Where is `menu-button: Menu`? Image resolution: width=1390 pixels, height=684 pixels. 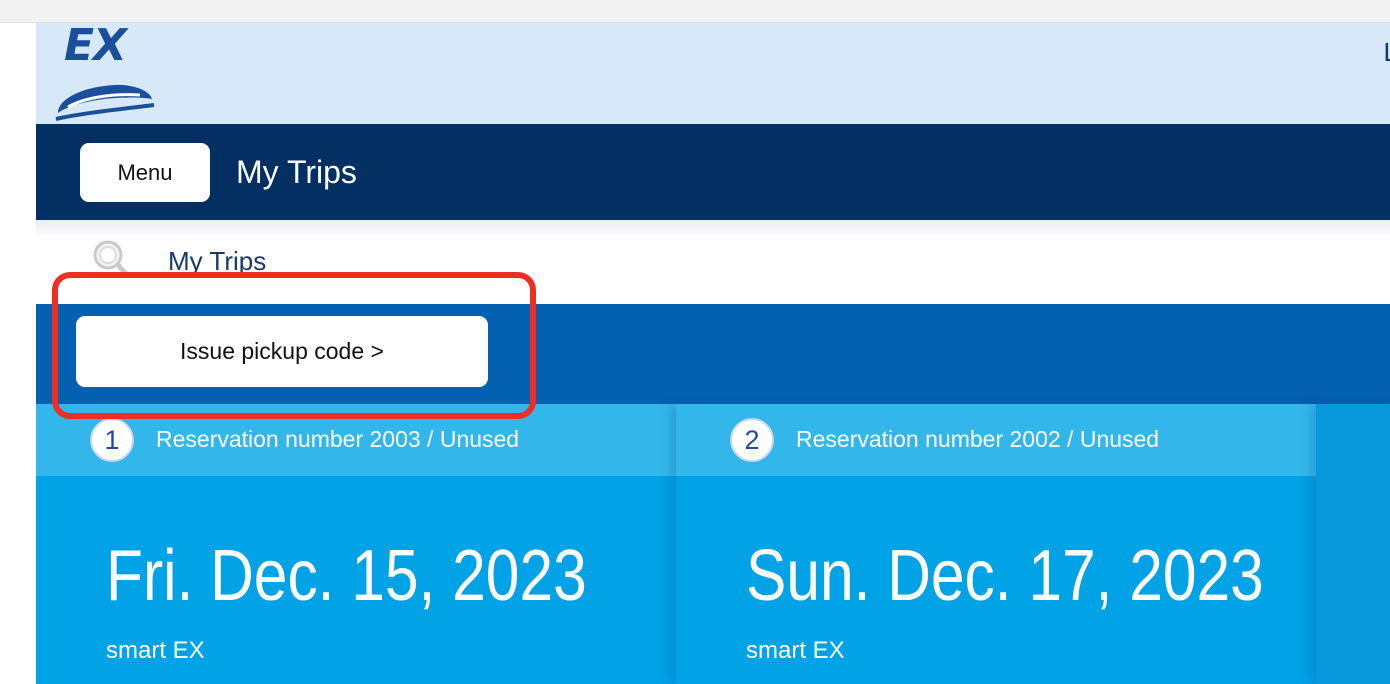 menu-button: Menu is located at coordinates (145, 172).